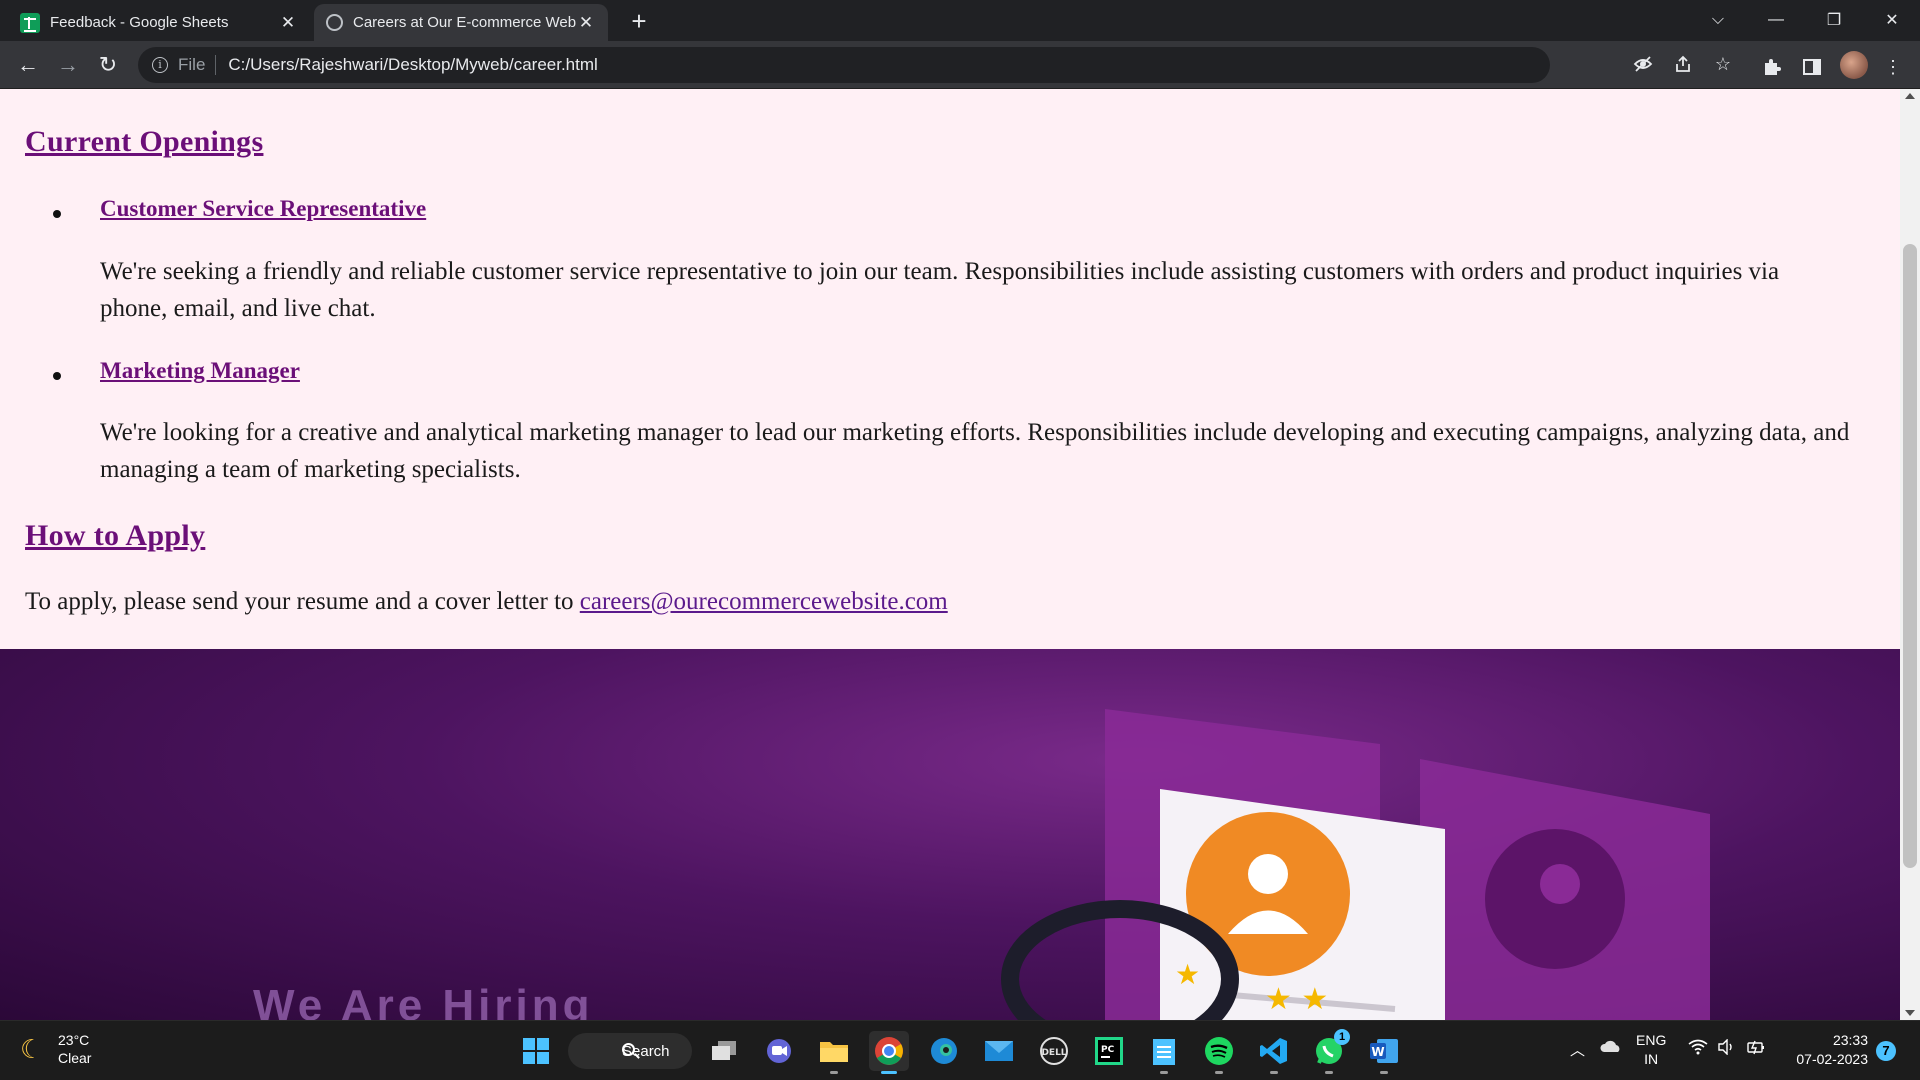 The image size is (1920, 1080). What do you see at coordinates (68, 65) in the screenshot?
I see `forward-arrow-icon: →` at bounding box center [68, 65].